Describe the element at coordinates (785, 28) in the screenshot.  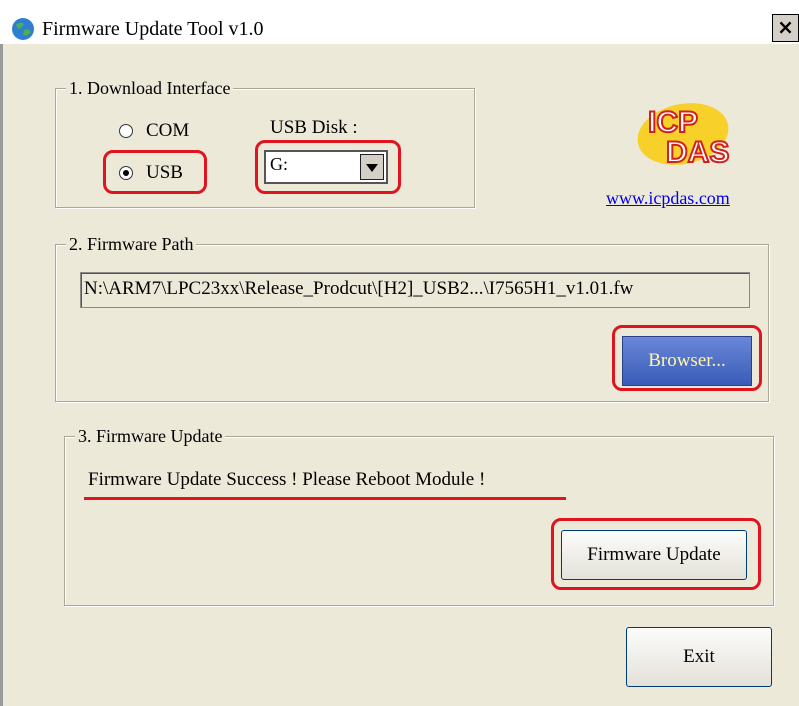
I see `close-button: ×` at that location.